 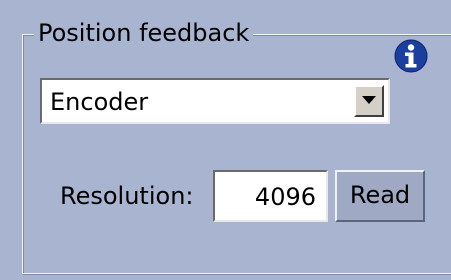 I want to click on read-button: Read, so click(x=380, y=196).